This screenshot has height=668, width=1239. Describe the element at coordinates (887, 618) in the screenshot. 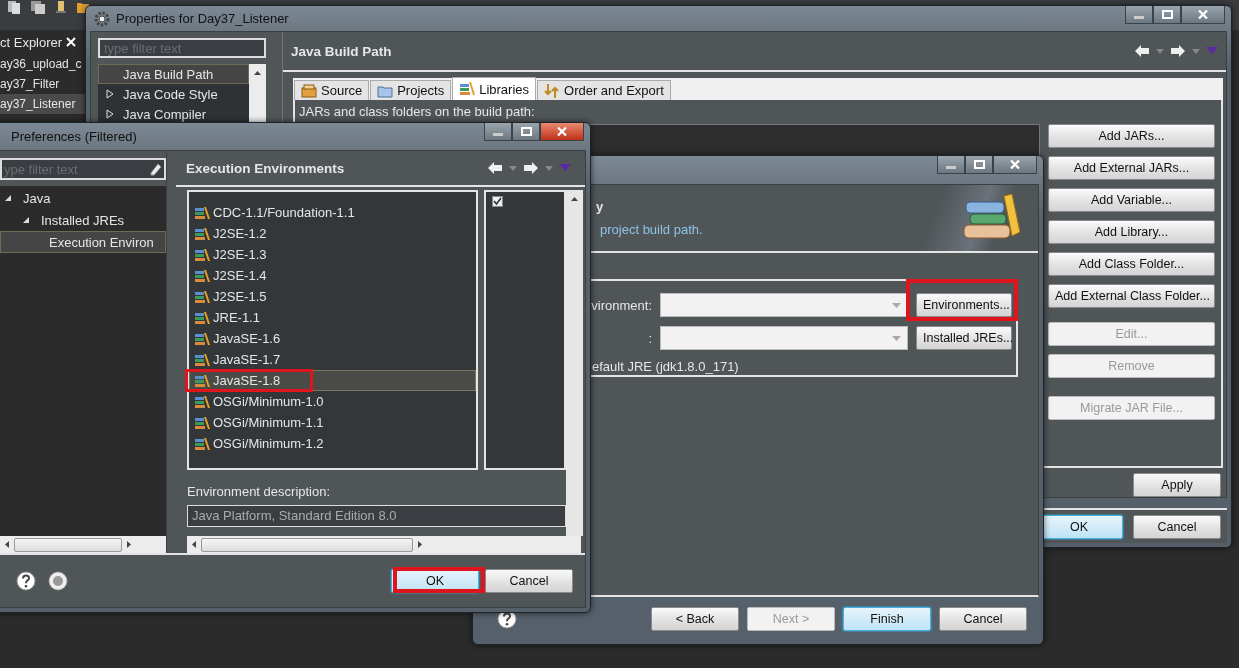

I see `button: Finish` at that location.